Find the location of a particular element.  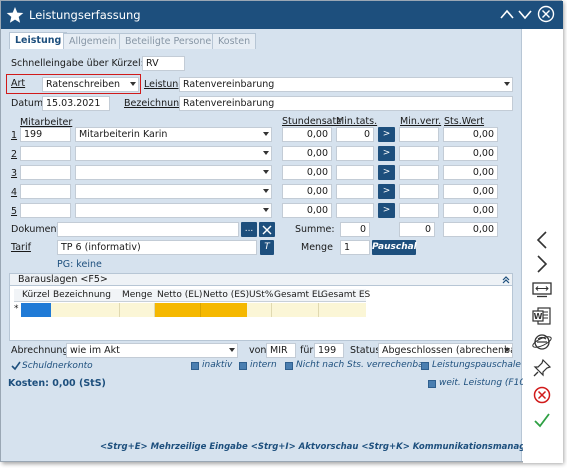

cell-netto-el is located at coordinates (178, 310).